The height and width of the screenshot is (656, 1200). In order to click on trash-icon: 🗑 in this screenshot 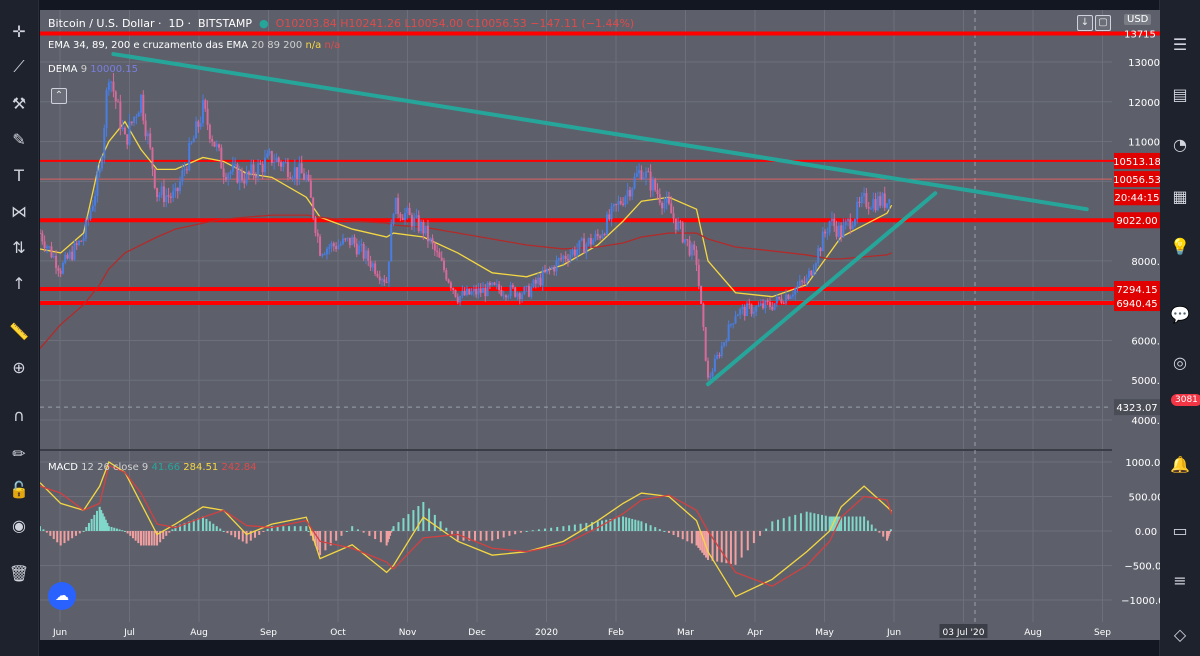, I will do `click(19, 573)`.